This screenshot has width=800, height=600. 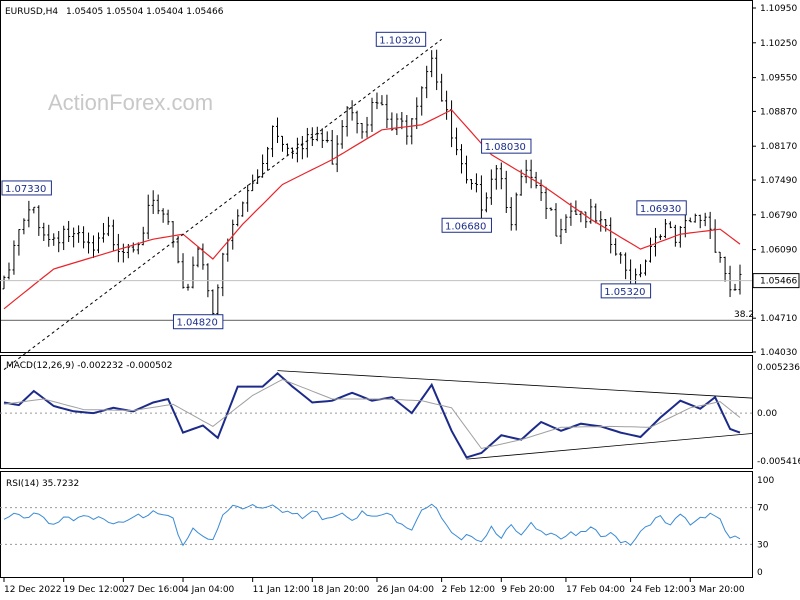 I want to click on rsi-line, so click(x=372, y=525).